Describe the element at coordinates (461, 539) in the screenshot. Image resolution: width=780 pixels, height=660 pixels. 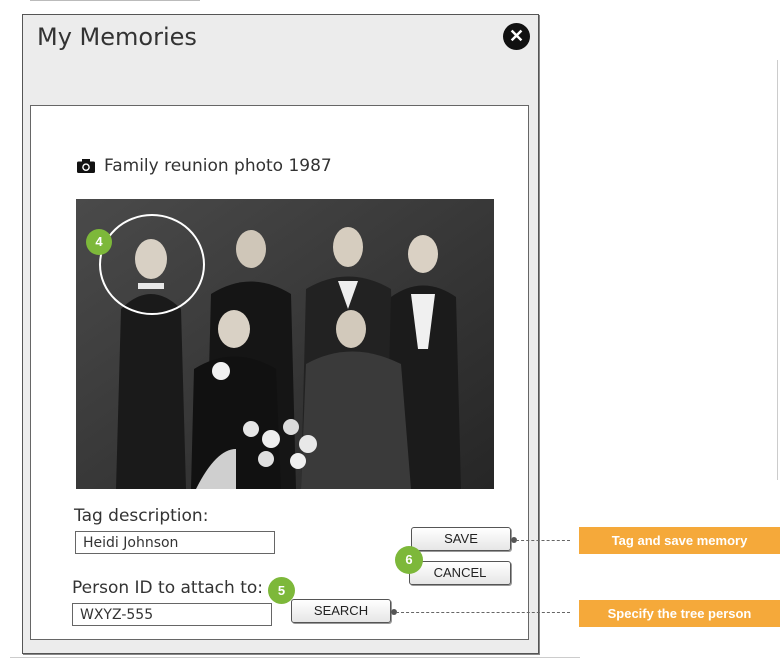
I see `save-button: SAVE` at that location.